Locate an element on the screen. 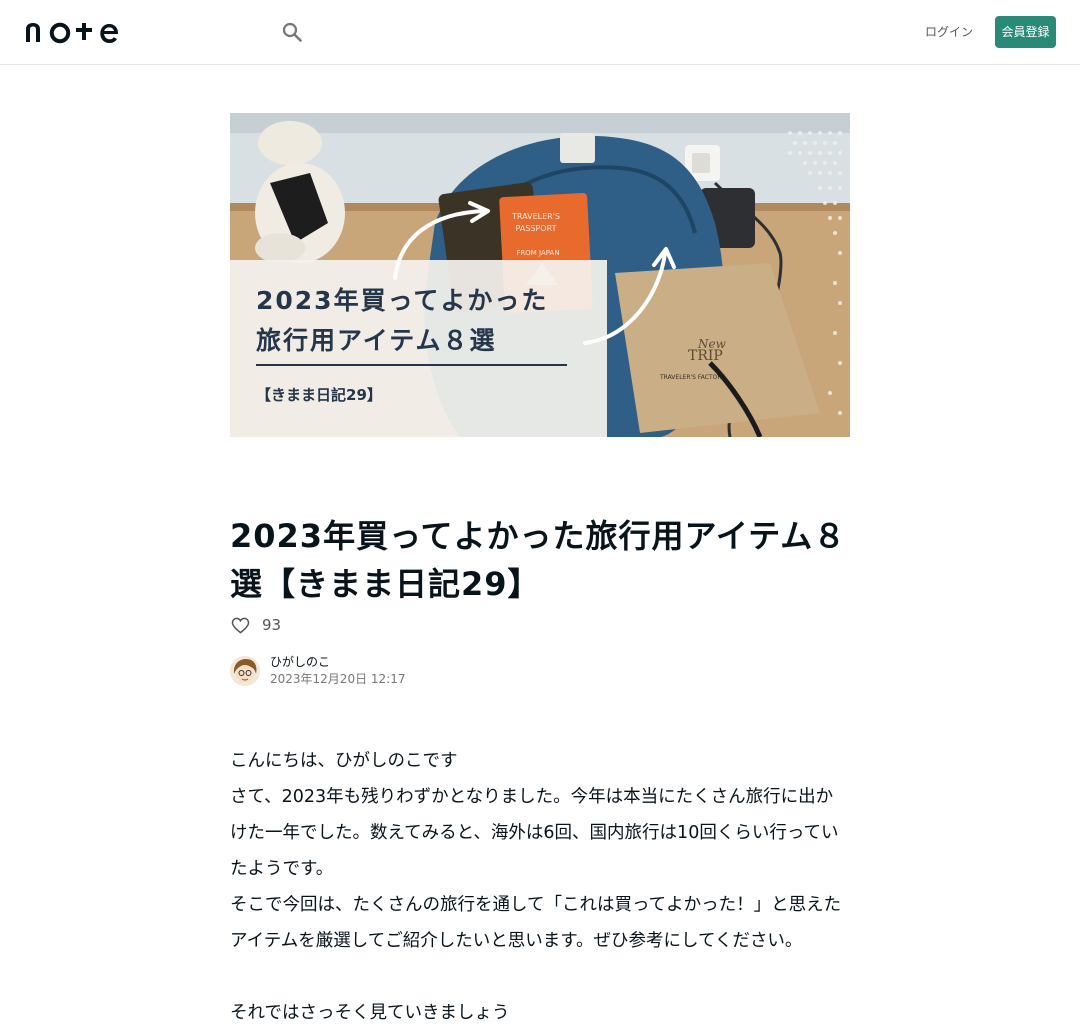 The width and height of the screenshot is (1080, 1031). passport-text-3: FROM JAPAN is located at coordinates (537, 253).